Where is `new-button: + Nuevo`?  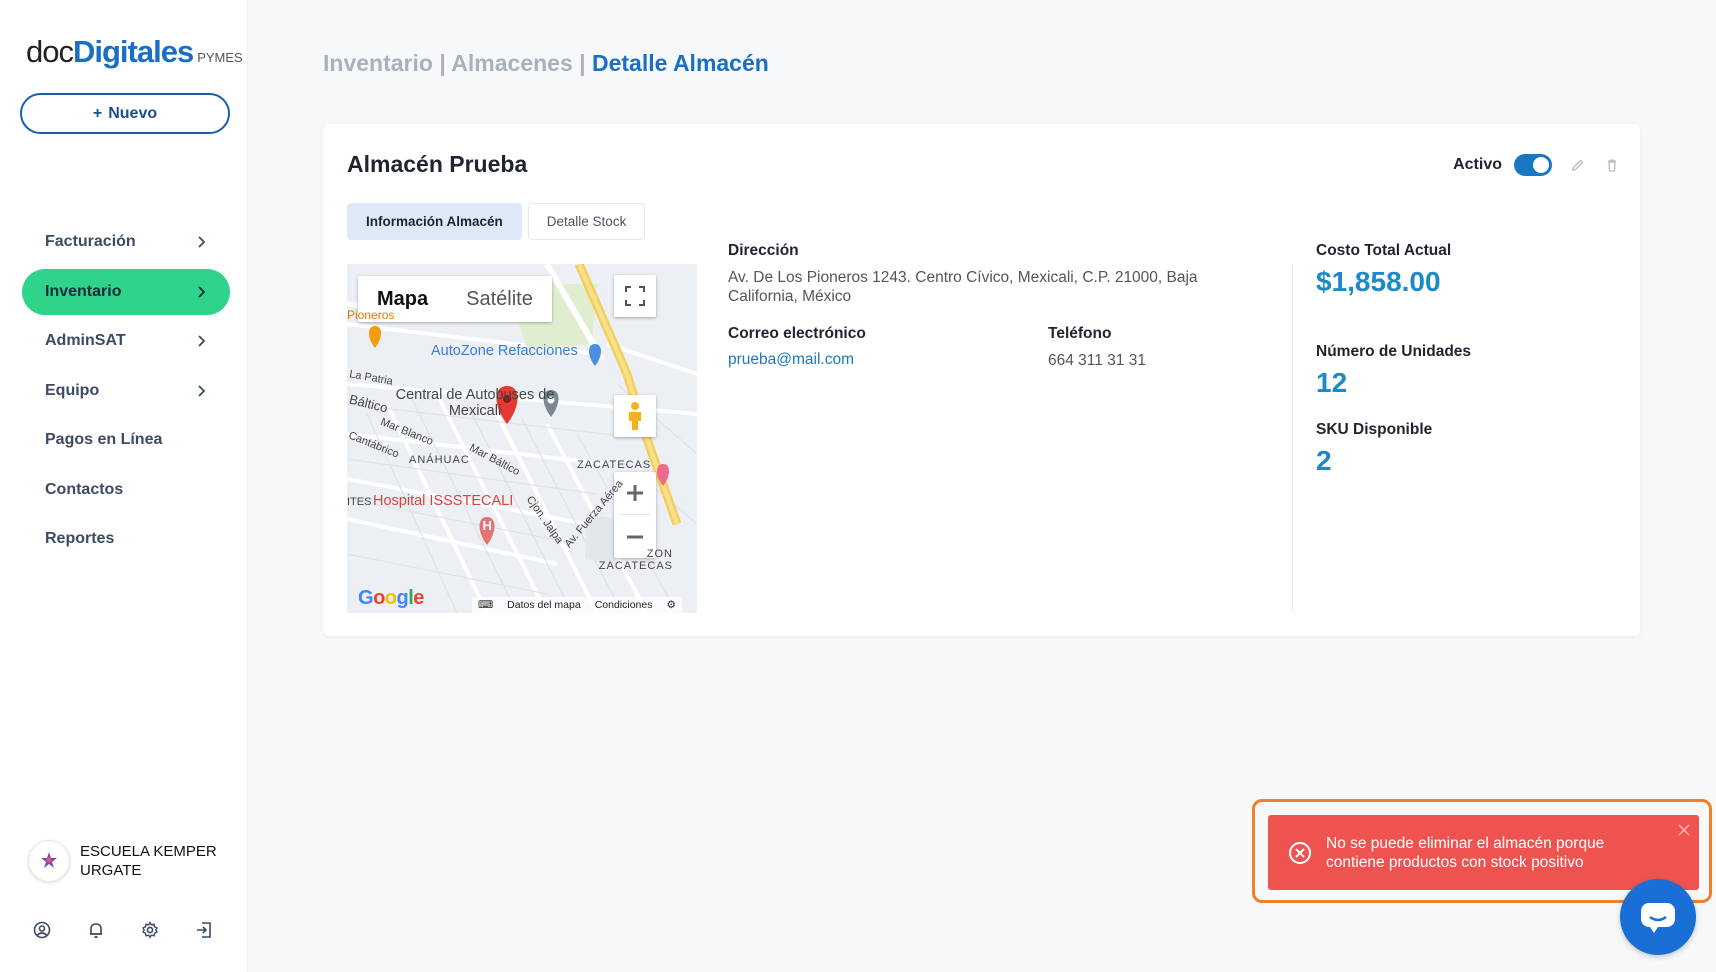 new-button: + Nuevo is located at coordinates (125, 113).